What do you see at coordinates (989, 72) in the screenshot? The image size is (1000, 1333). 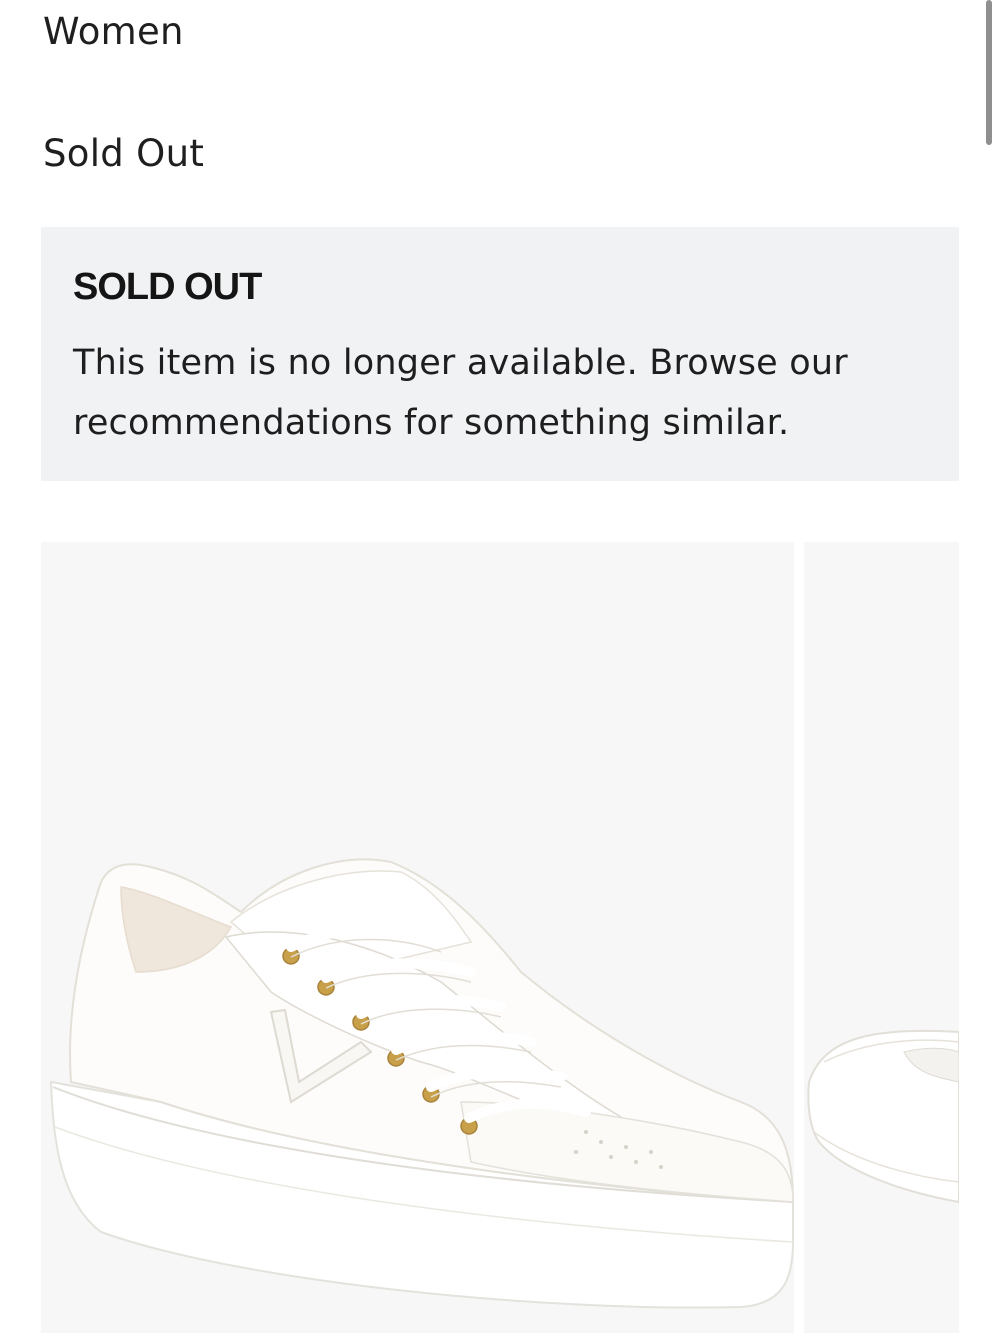 I see `scrollbar-thumb` at bounding box center [989, 72].